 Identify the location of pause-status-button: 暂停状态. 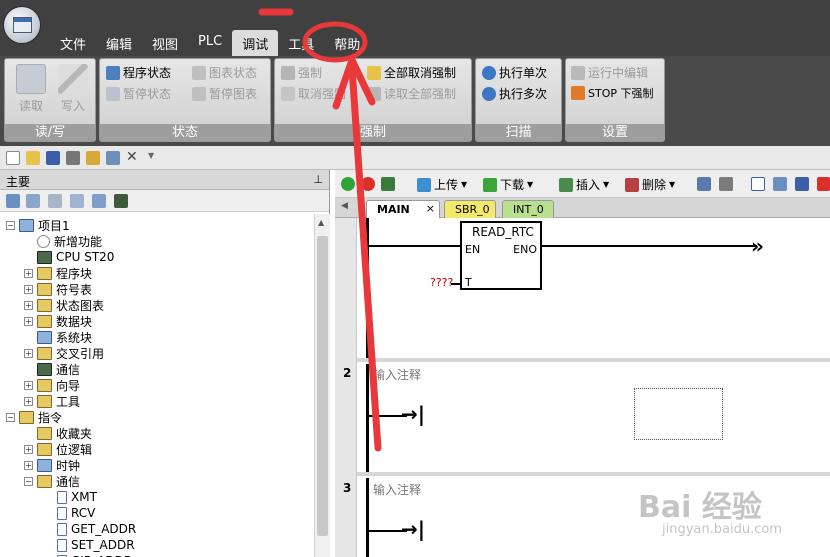
(138, 93).